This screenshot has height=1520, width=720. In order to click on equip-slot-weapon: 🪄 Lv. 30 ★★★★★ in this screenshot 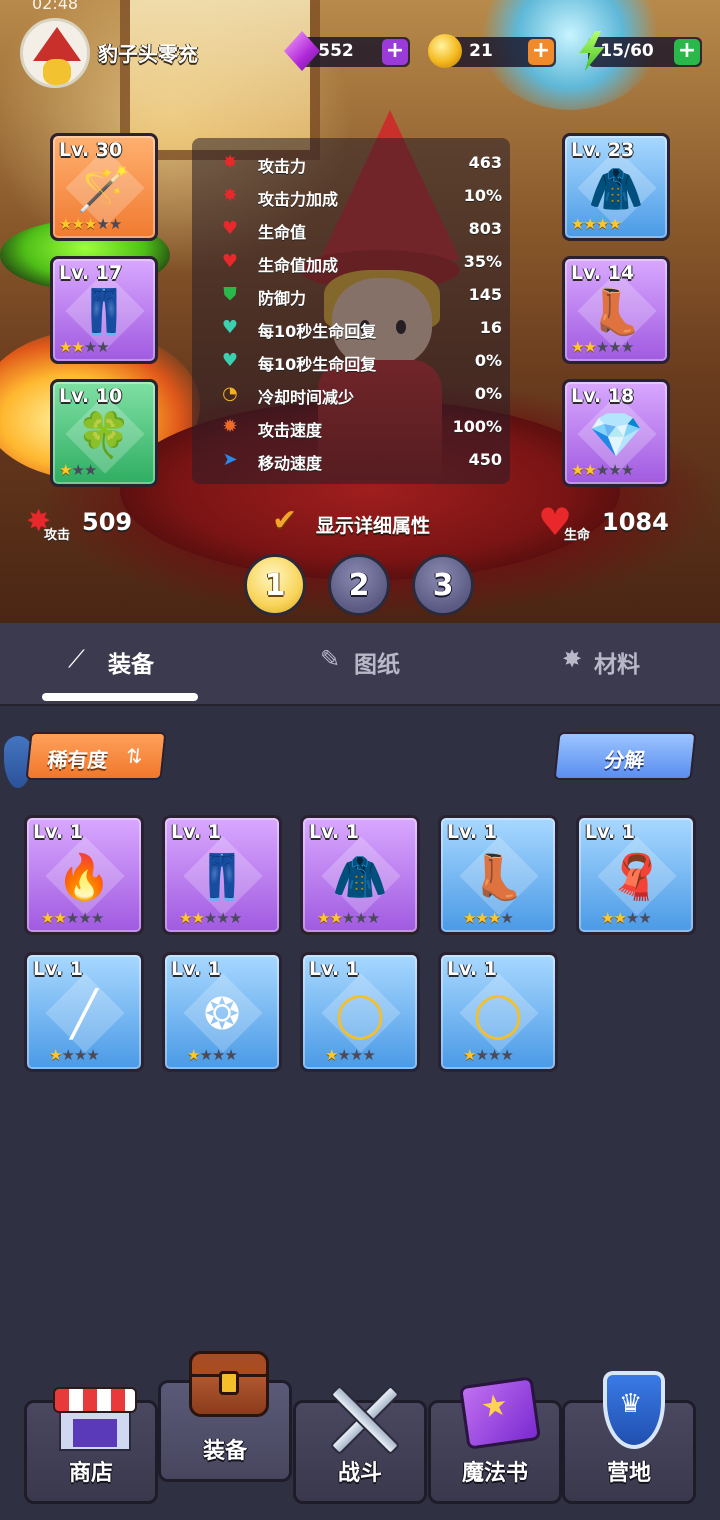, I will do `click(104, 187)`.